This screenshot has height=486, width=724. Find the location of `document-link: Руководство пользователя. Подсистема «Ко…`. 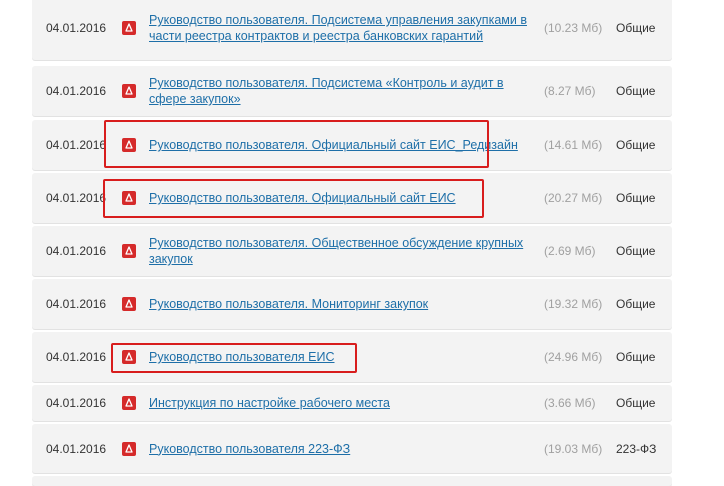

document-link: Руководство пользователя. Подсистема «Ко… is located at coordinates (341, 91).